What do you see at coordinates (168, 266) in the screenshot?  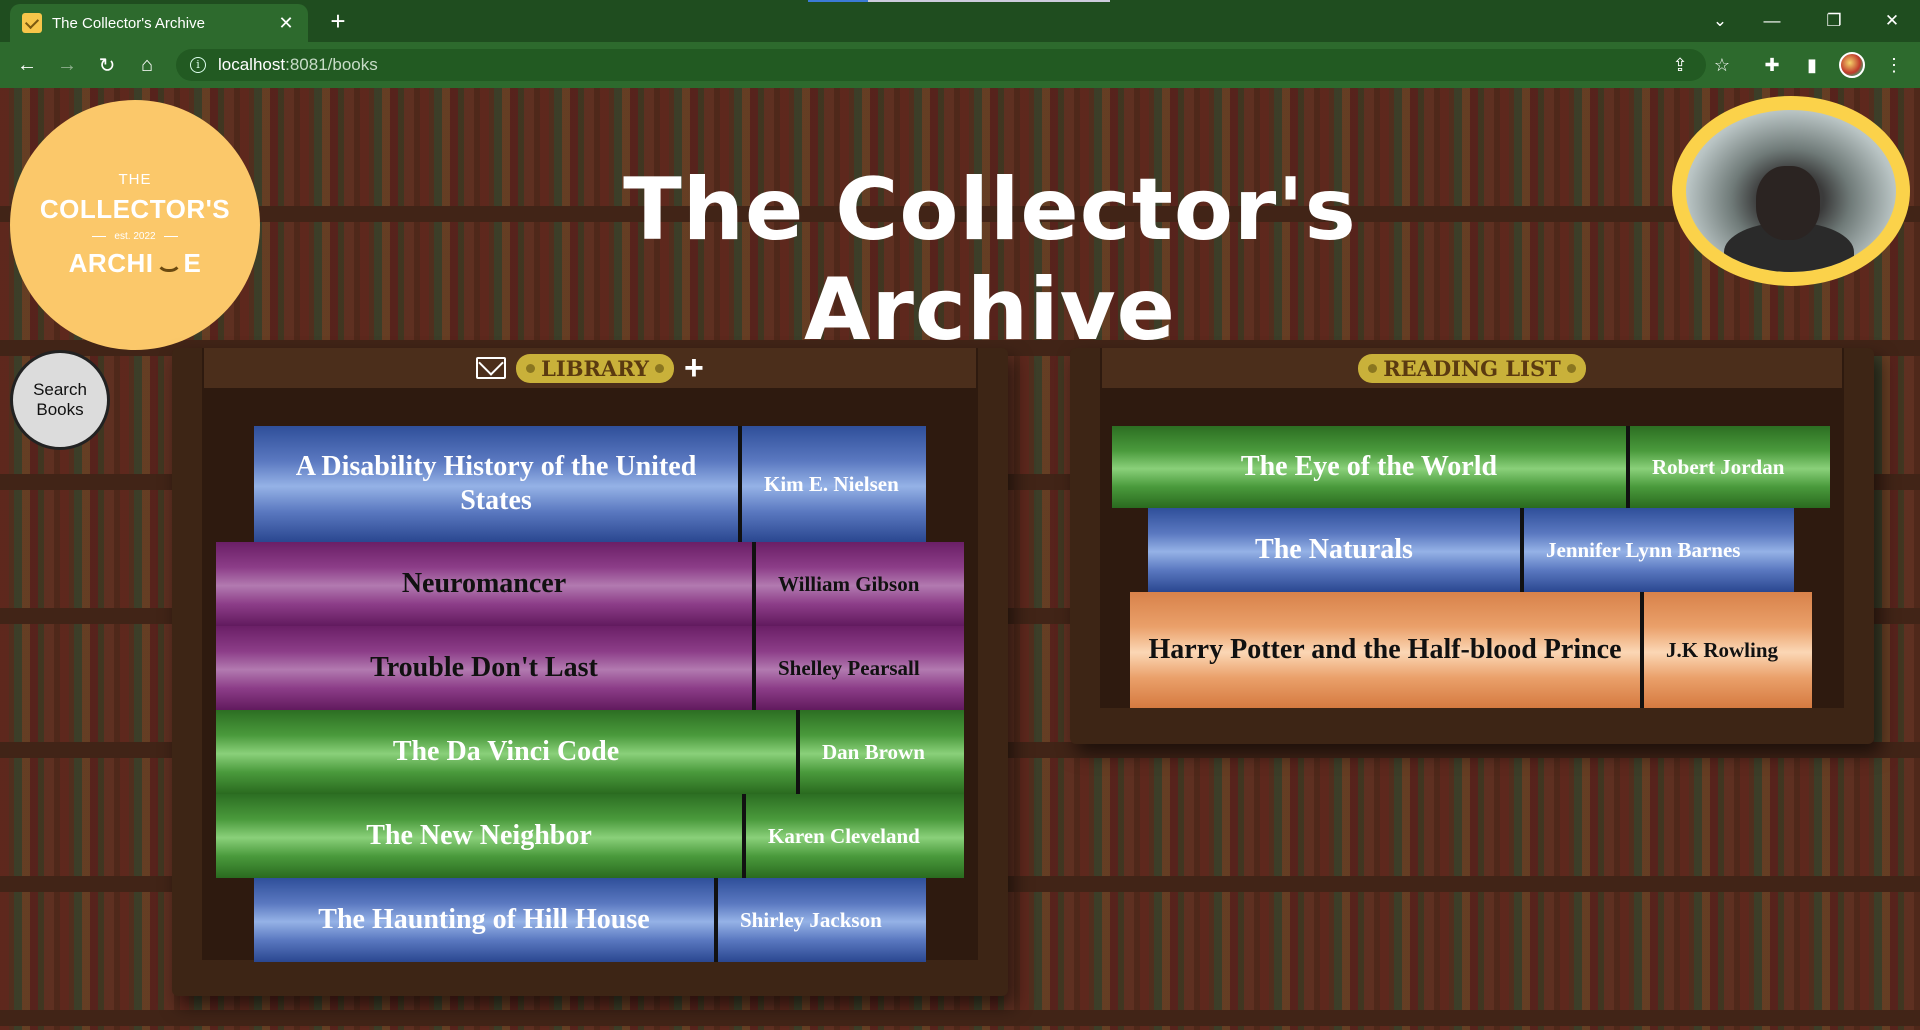 I see `open-book-icon` at bounding box center [168, 266].